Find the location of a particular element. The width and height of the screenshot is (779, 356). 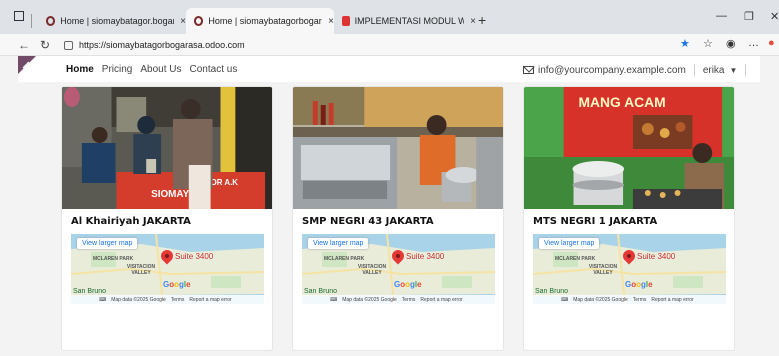

school-photo: MANG ACAM is located at coordinates (629, 148).